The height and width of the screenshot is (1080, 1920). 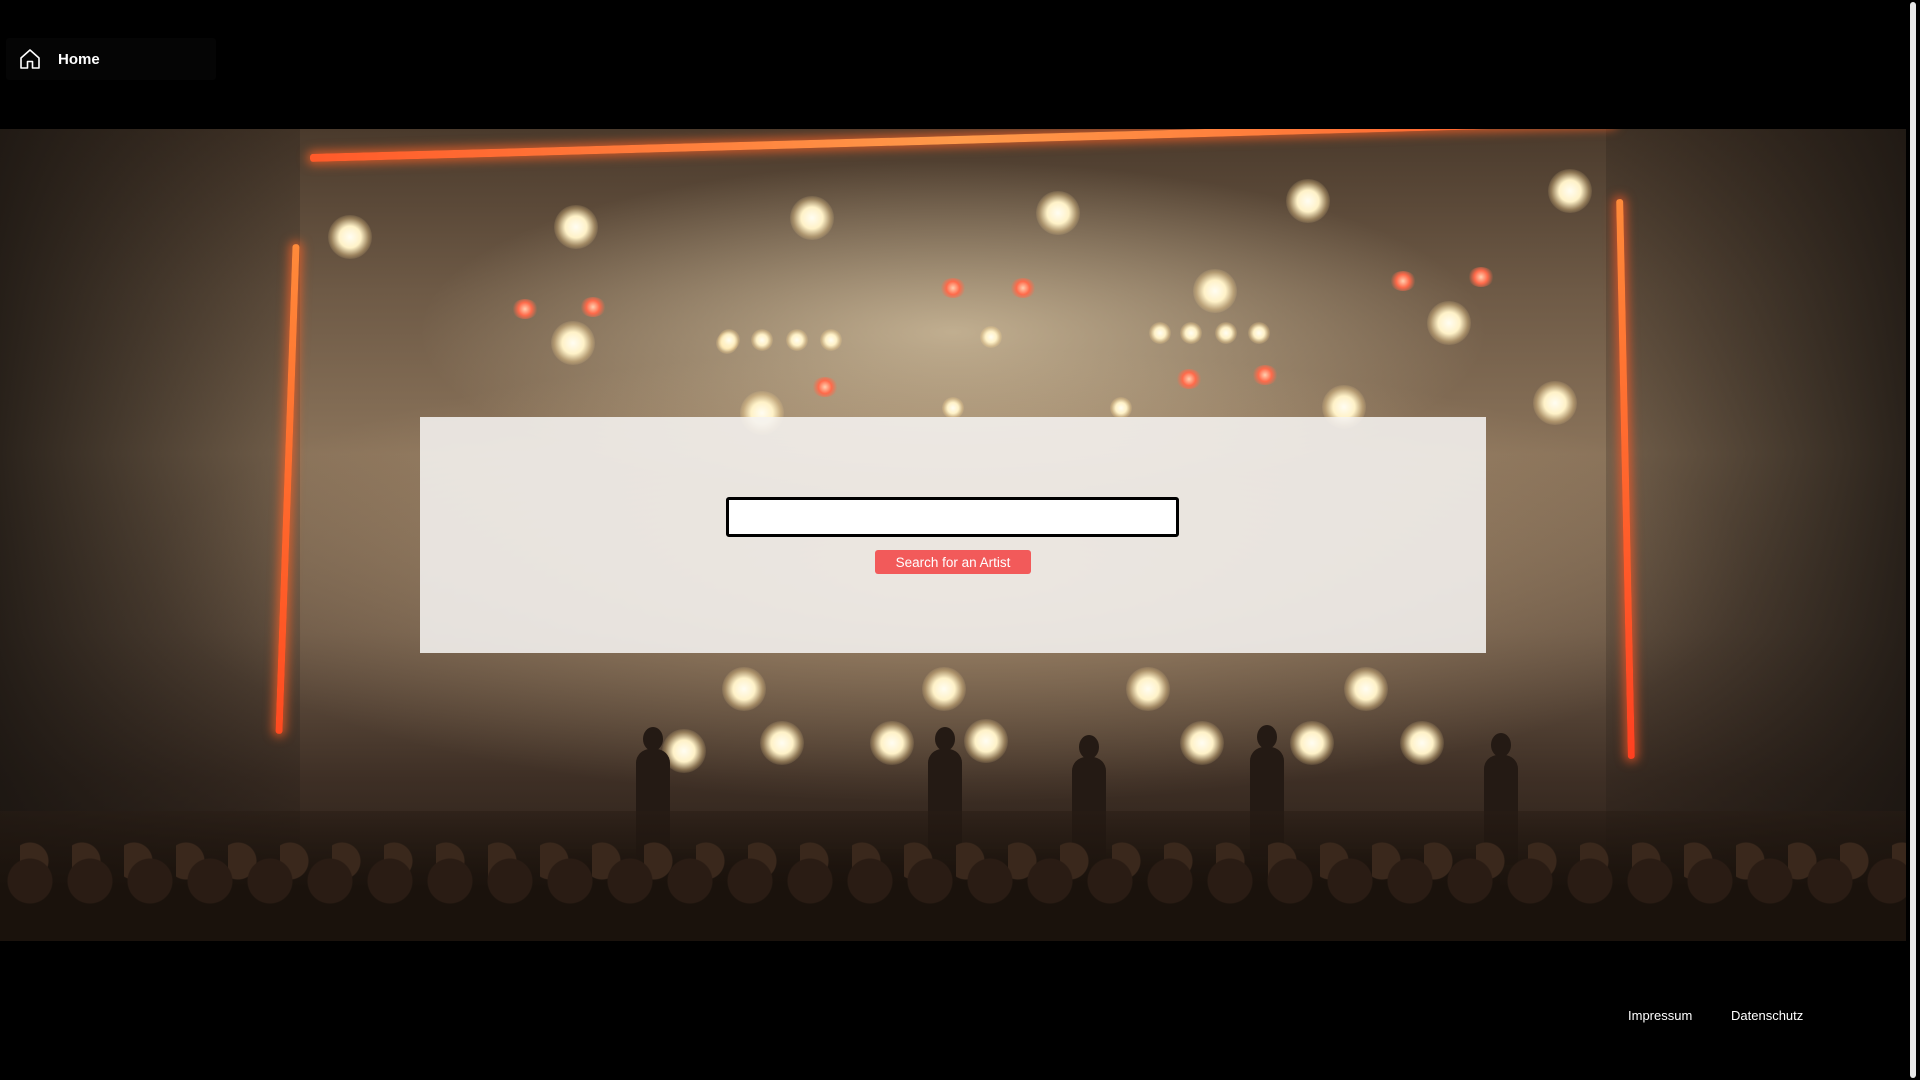 I want to click on footer-link-datenschutz: Datenschutz, so click(x=1767, y=1015).